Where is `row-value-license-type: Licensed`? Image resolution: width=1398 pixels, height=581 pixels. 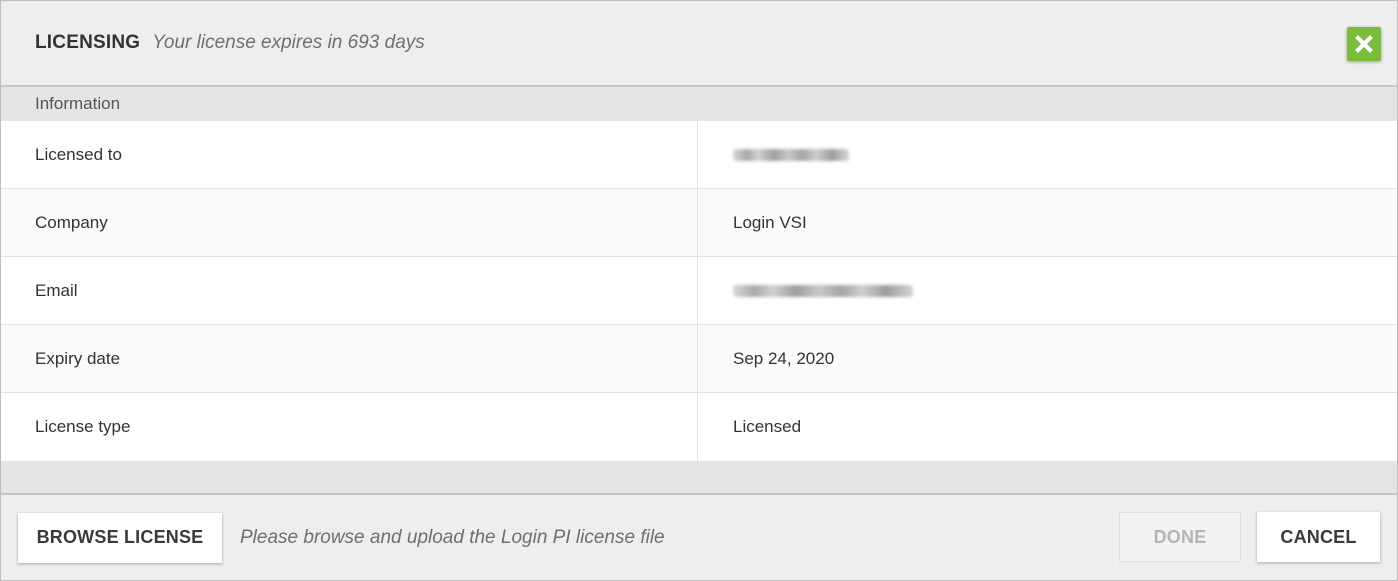
row-value-license-type: Licensed is located at coordinates (767, 426).